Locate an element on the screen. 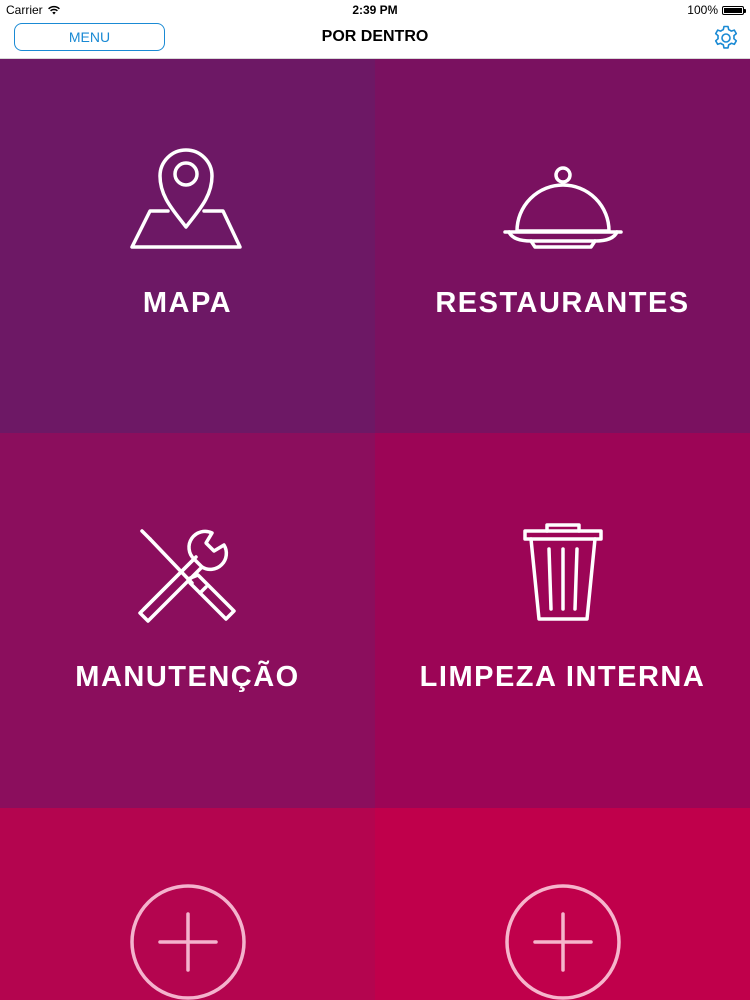  tile-label: LIMPEZA INTERNA is located at coordinates (562, 677).